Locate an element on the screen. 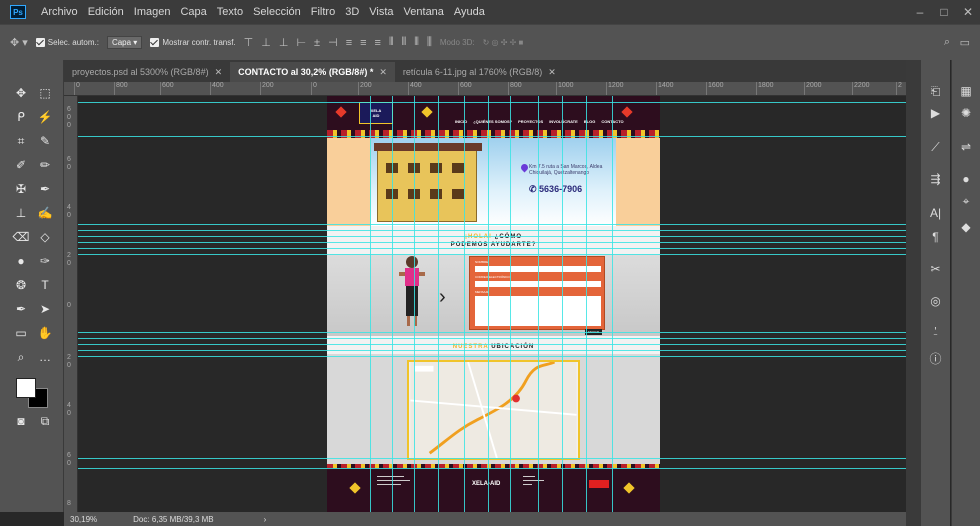 The image size is (980, 526). move-tool-icon: ✥ is located at coordinates (21, 93).